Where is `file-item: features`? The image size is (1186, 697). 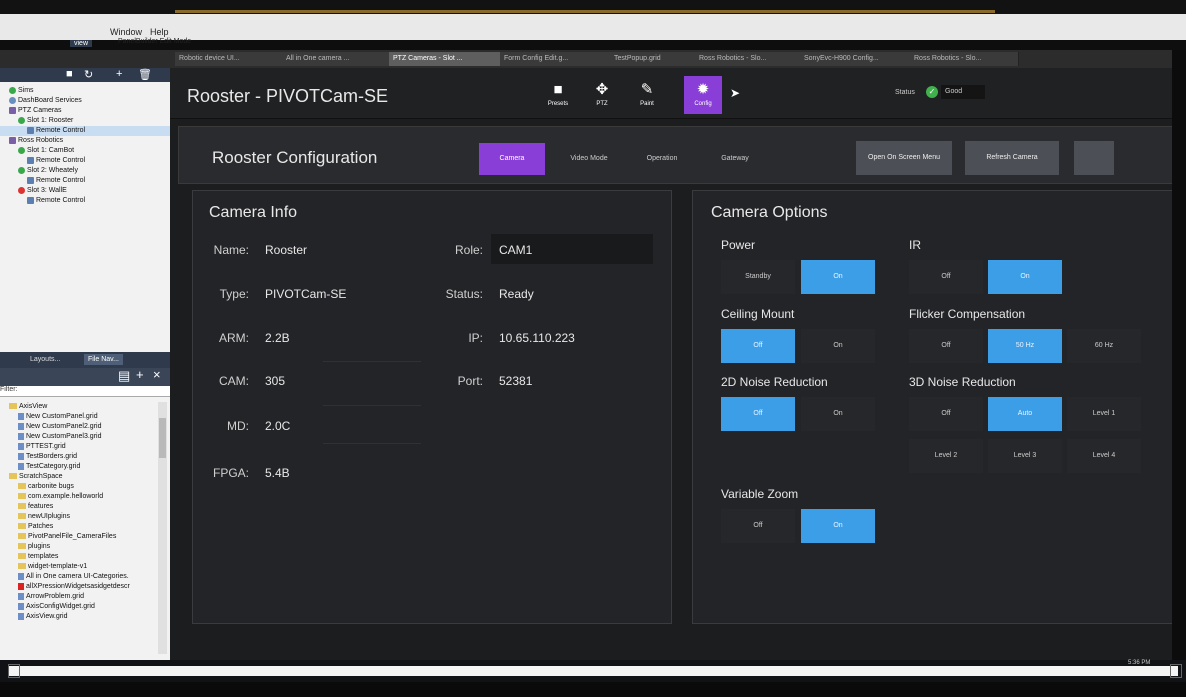 file-item: features is located at coordinates (79, 507).